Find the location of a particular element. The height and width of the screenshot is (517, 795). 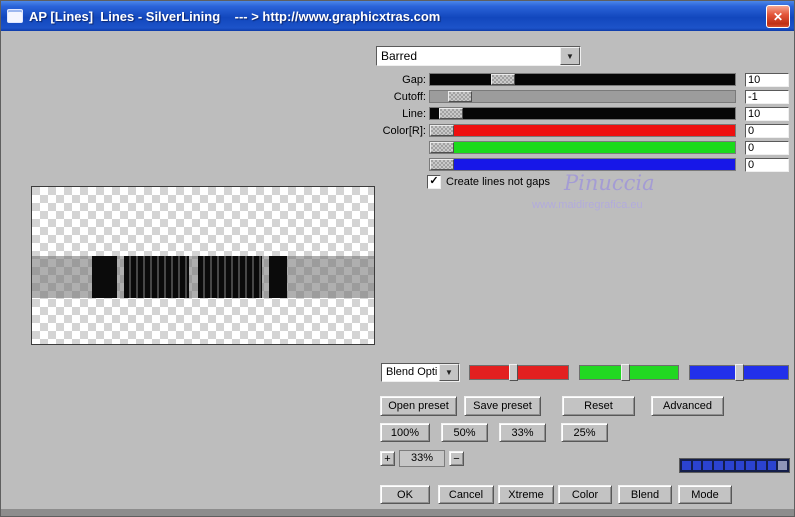

zoom-in-button: + is located at coordinates (387, 458).